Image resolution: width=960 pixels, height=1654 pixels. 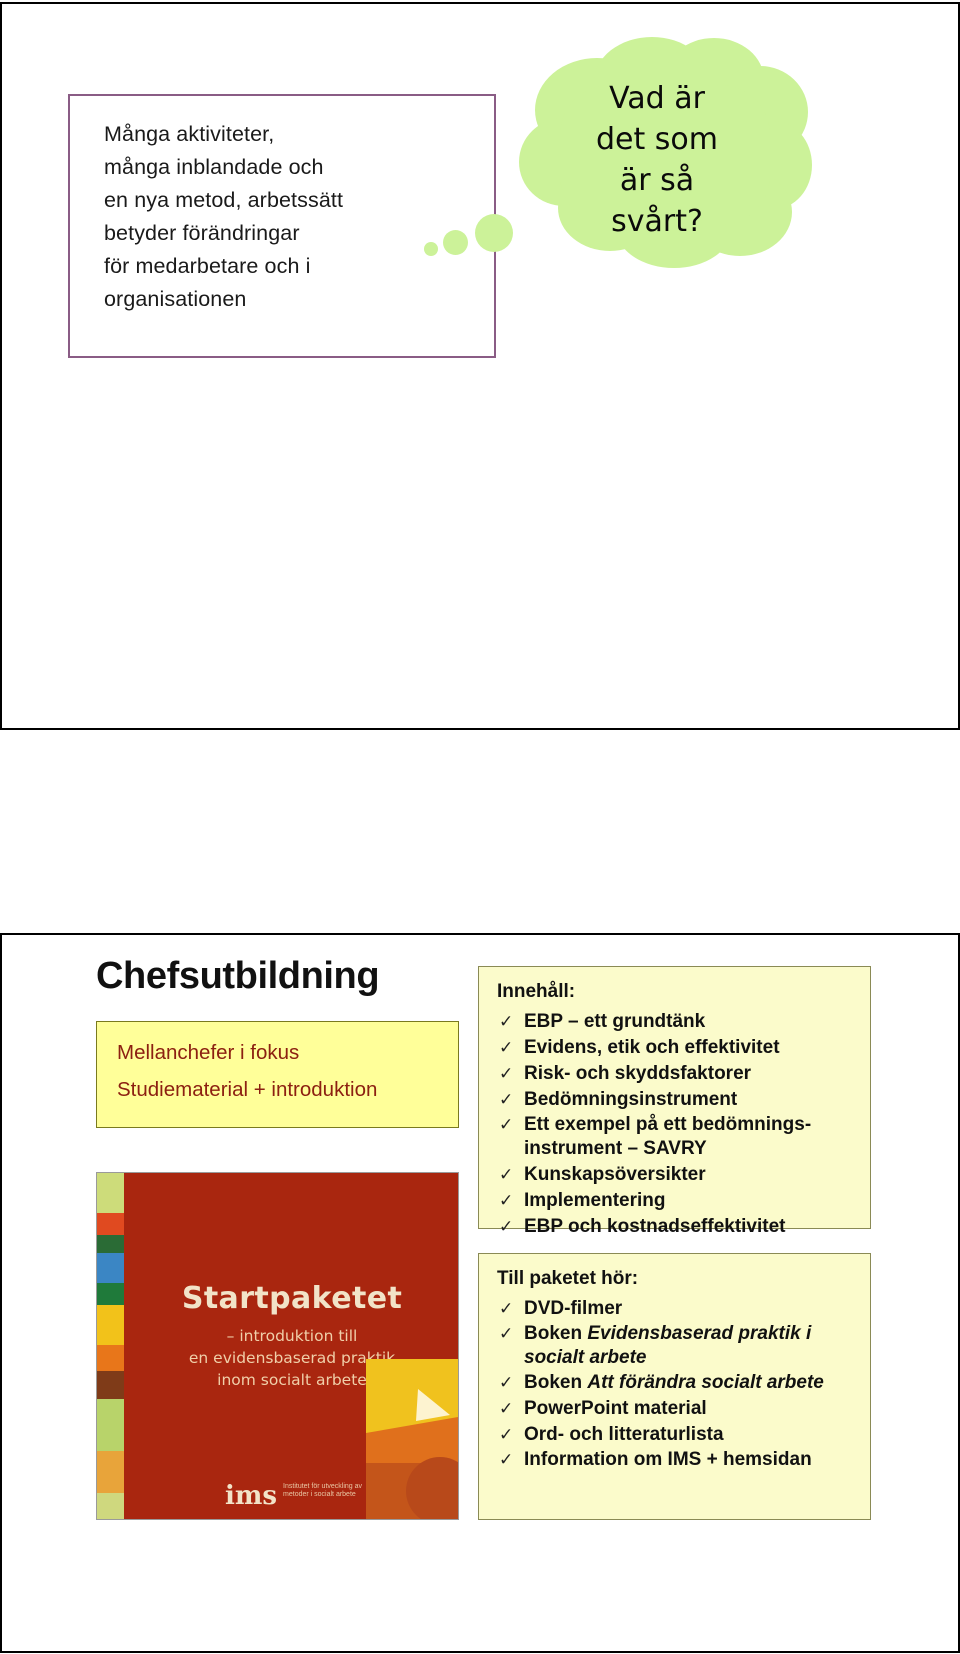 I want to click on subtitle-line-1: Mellanchefer i fokus, so click(x=208, y=1052).